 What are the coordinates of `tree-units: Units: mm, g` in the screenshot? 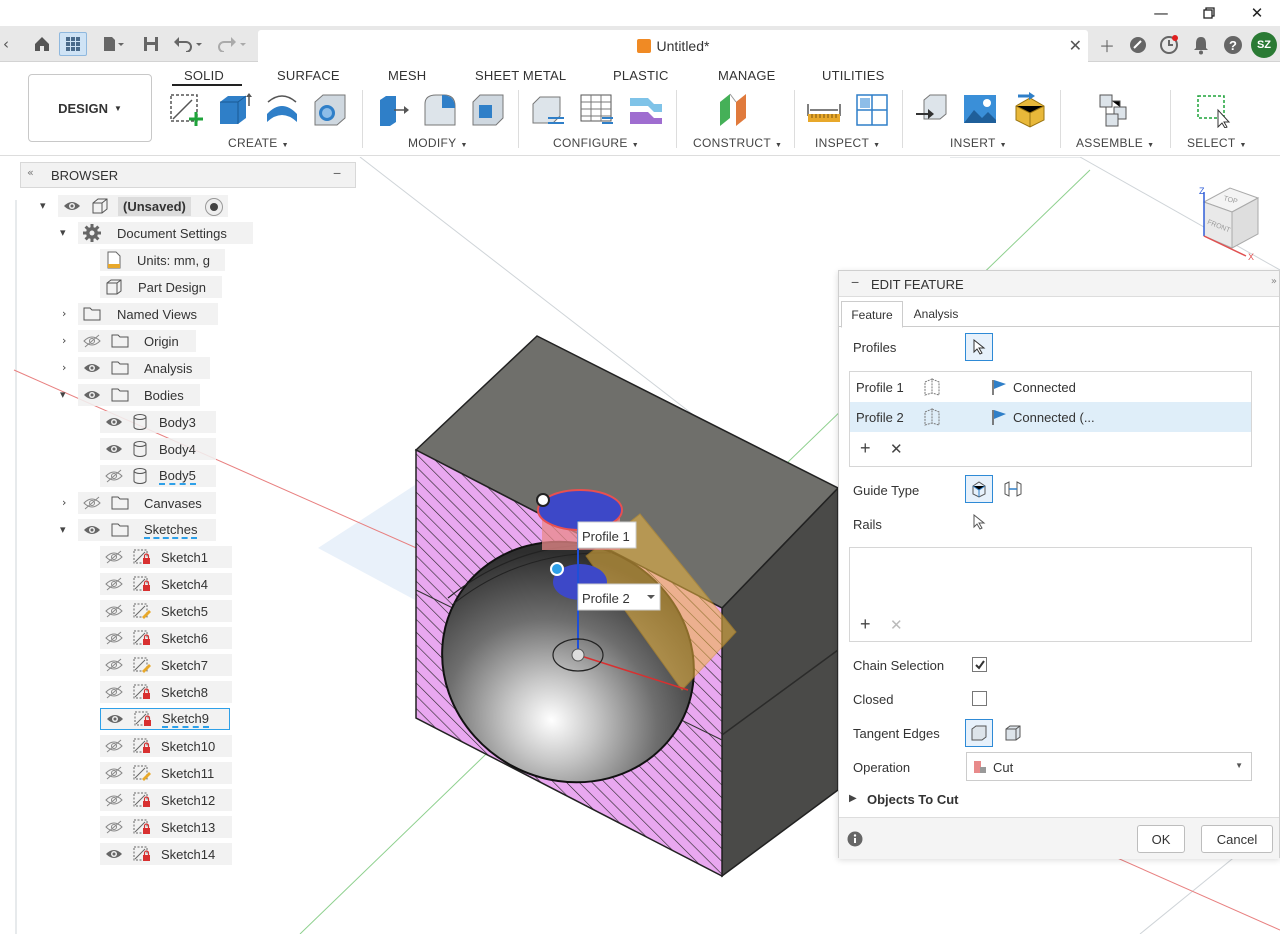 It's located at (162, 260).